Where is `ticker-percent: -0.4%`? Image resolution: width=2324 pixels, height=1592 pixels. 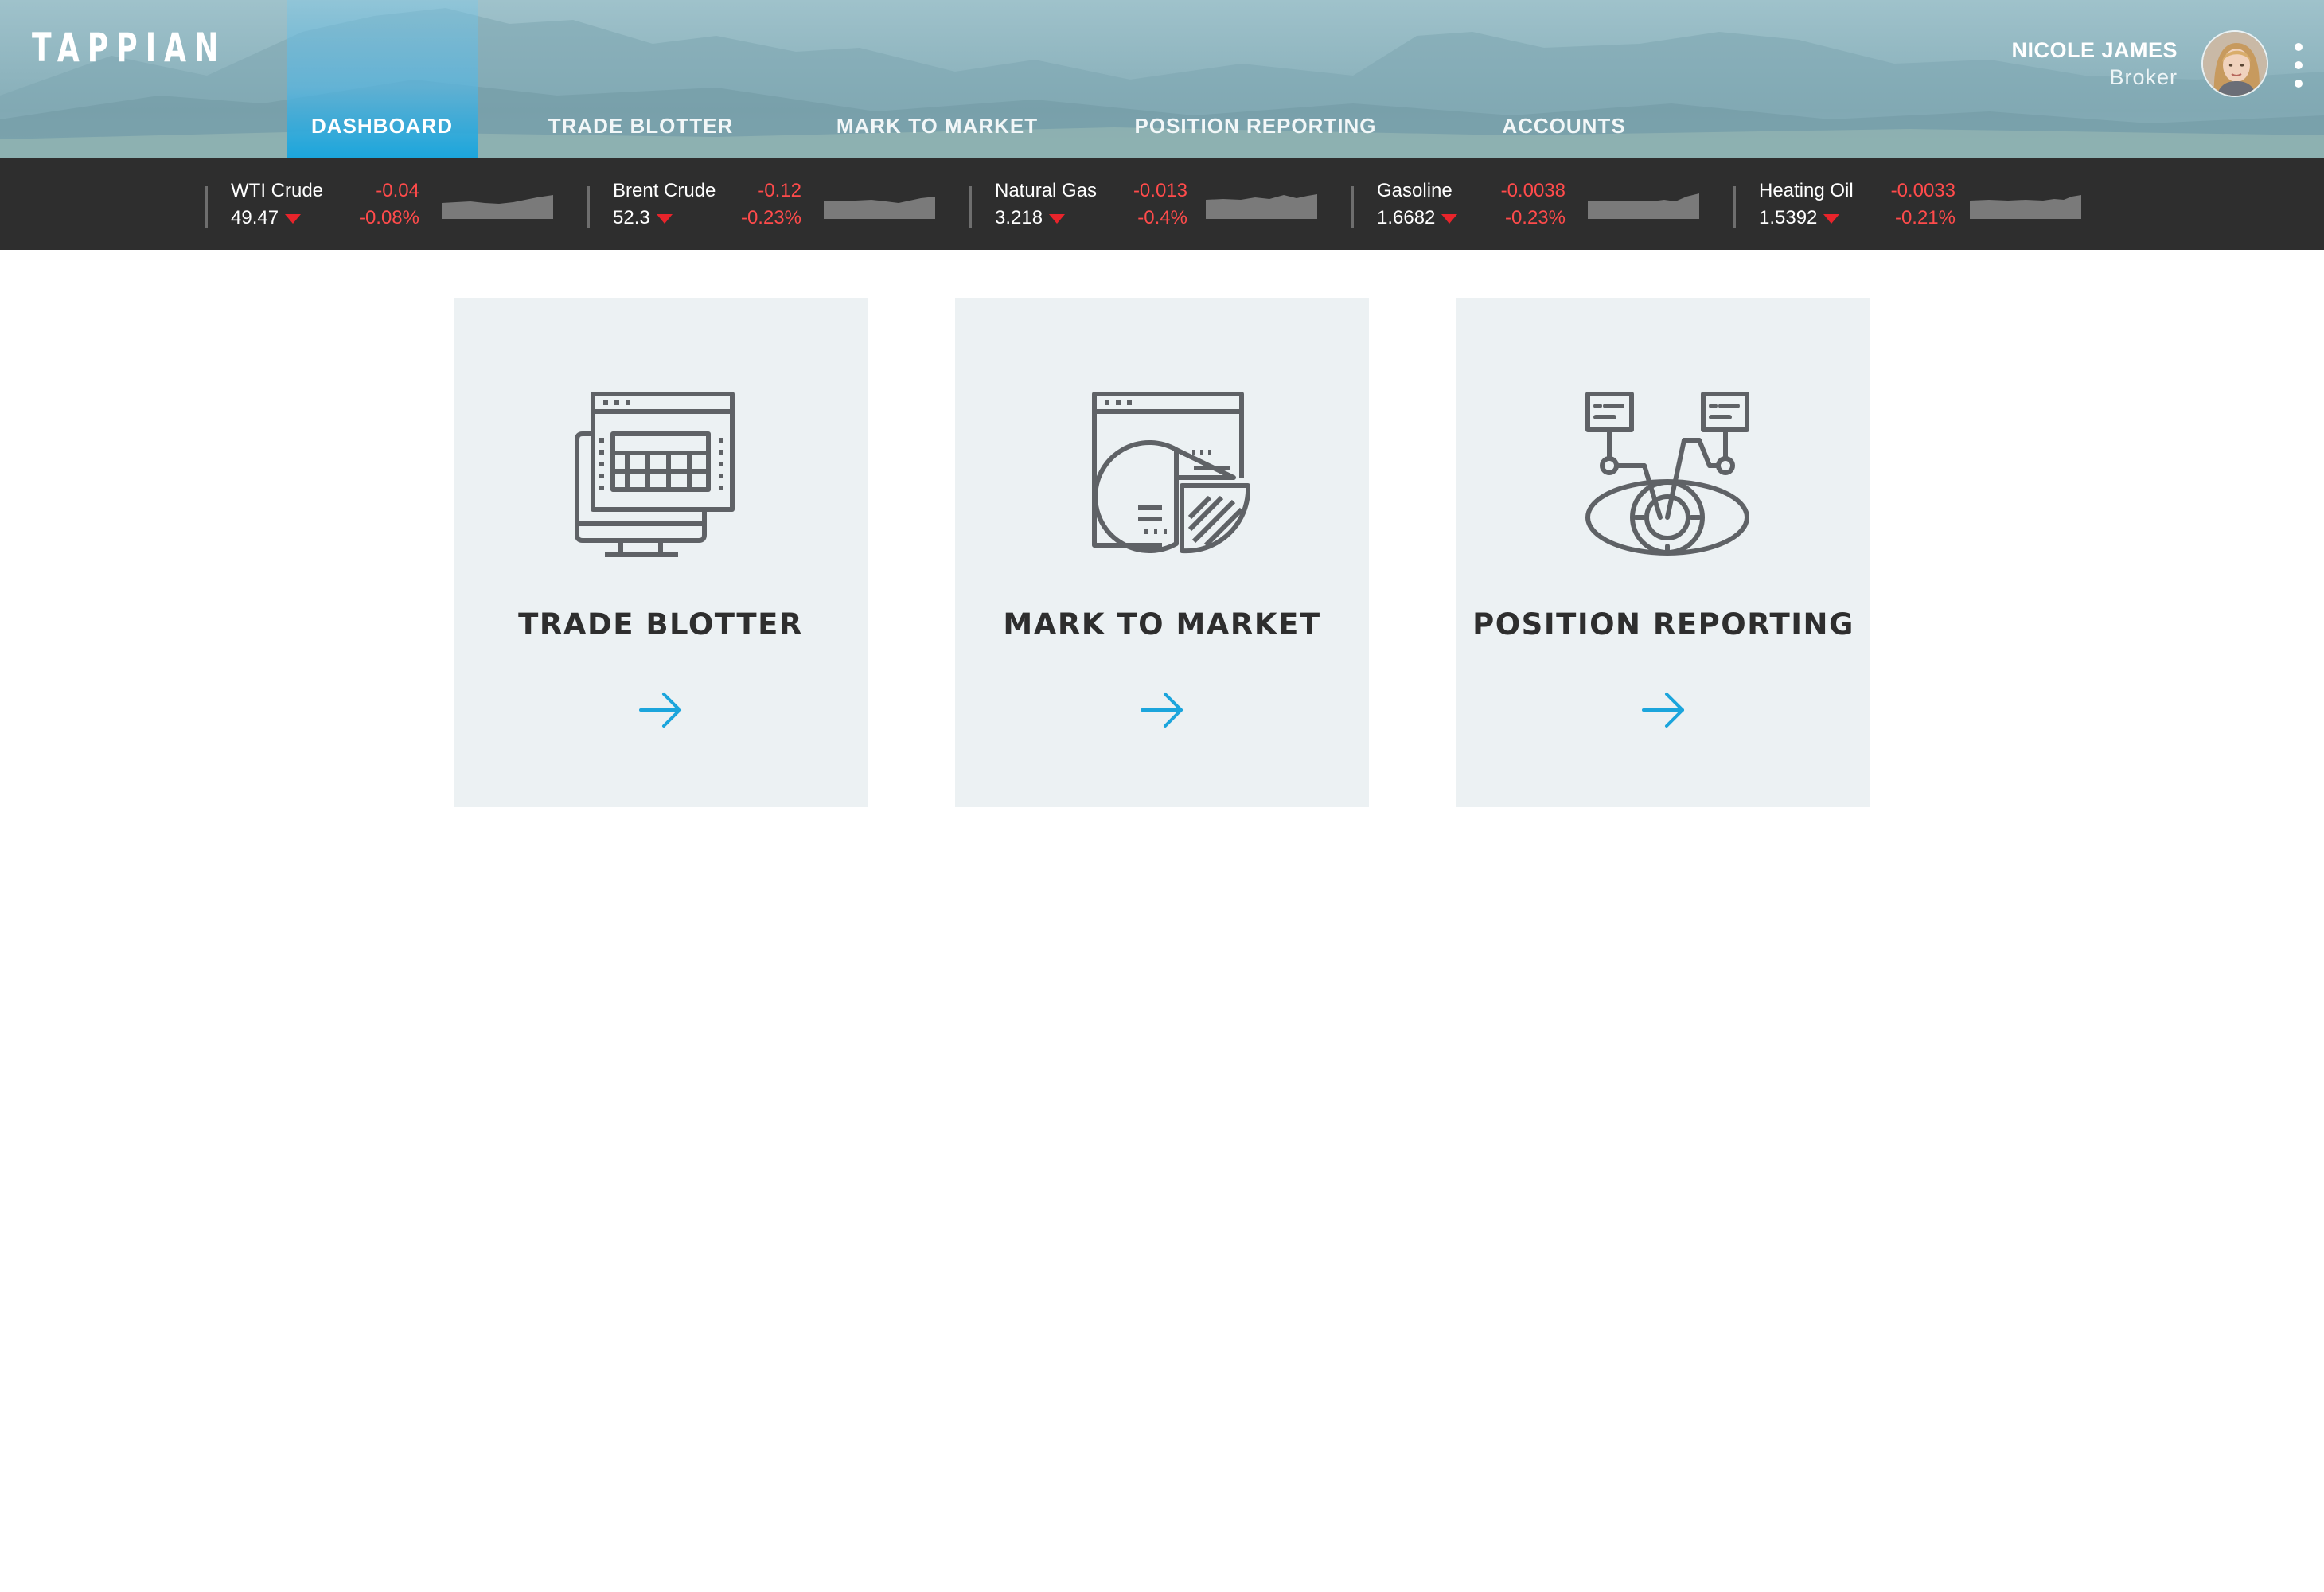 ticker-percent: -0.4% is located at coordinates (1162, 217).